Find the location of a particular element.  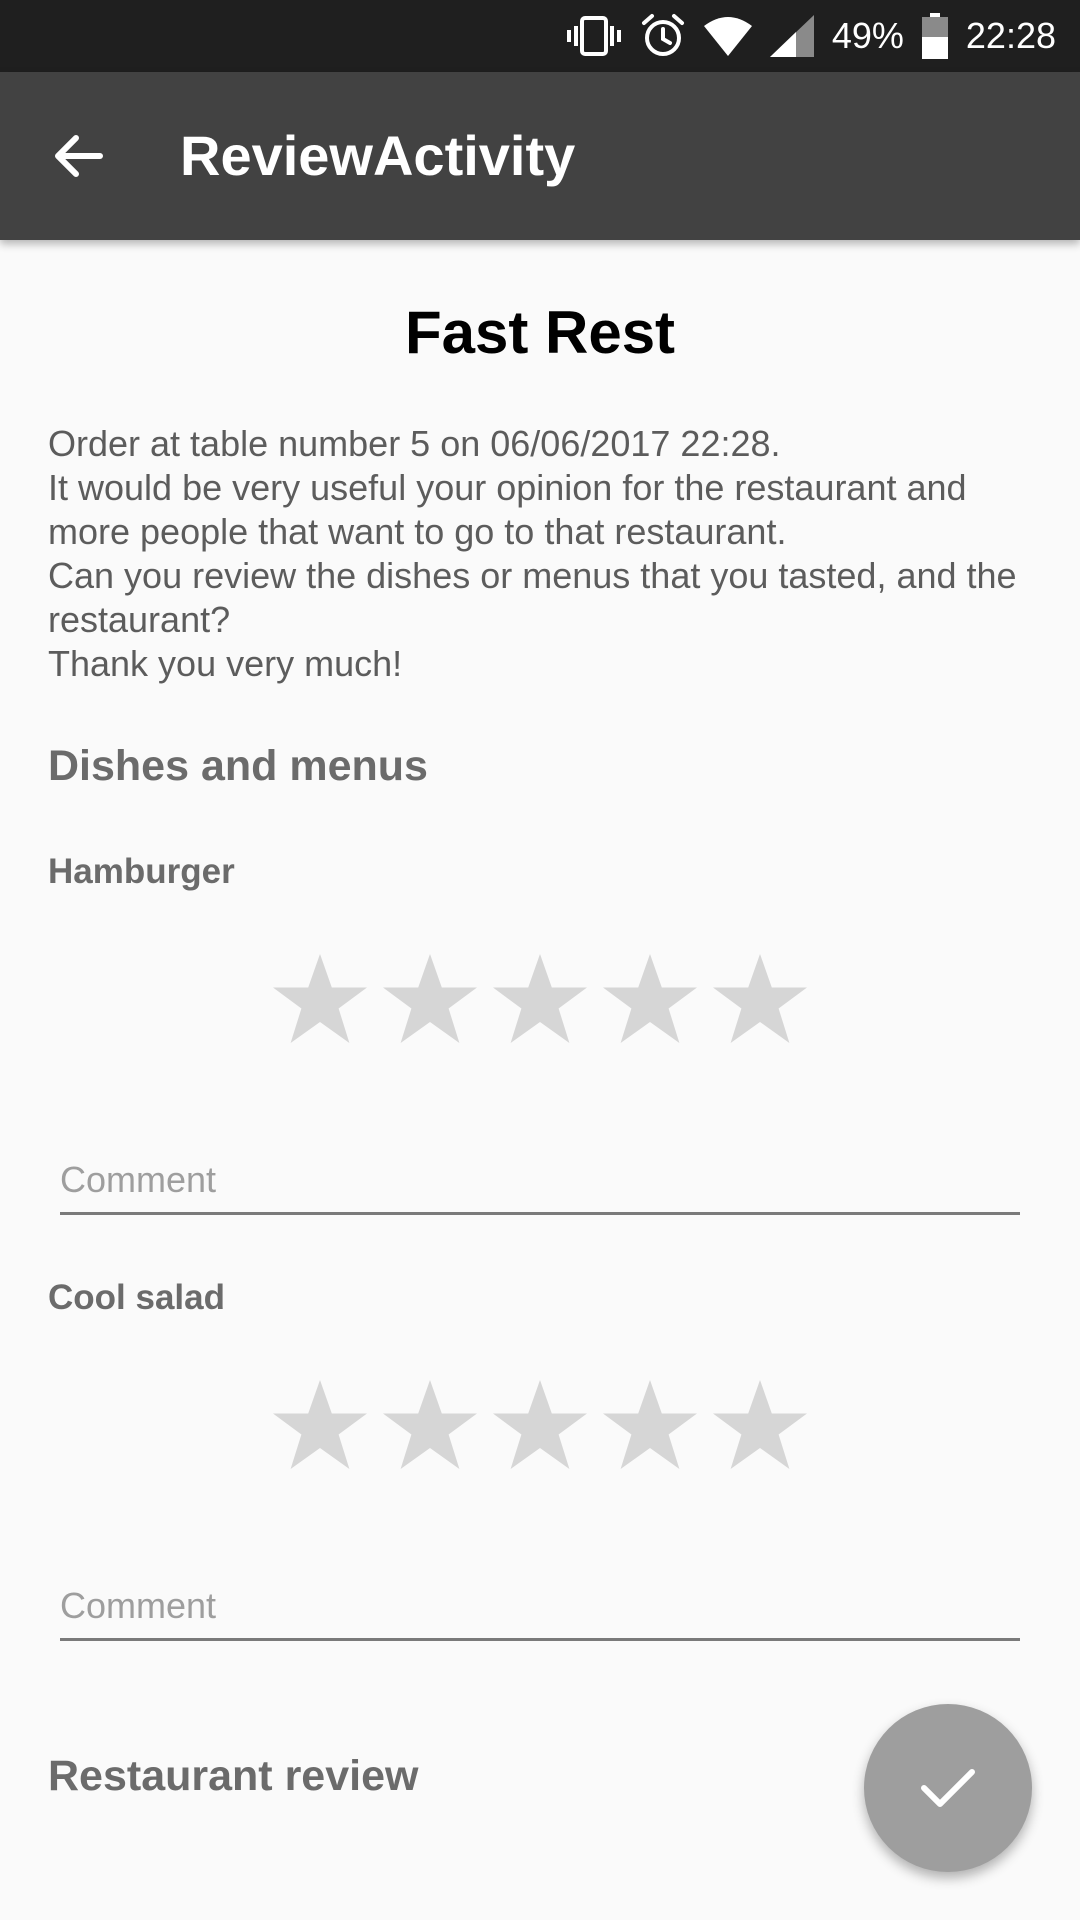

submit-review-button is located at coordinates (948, 1788).